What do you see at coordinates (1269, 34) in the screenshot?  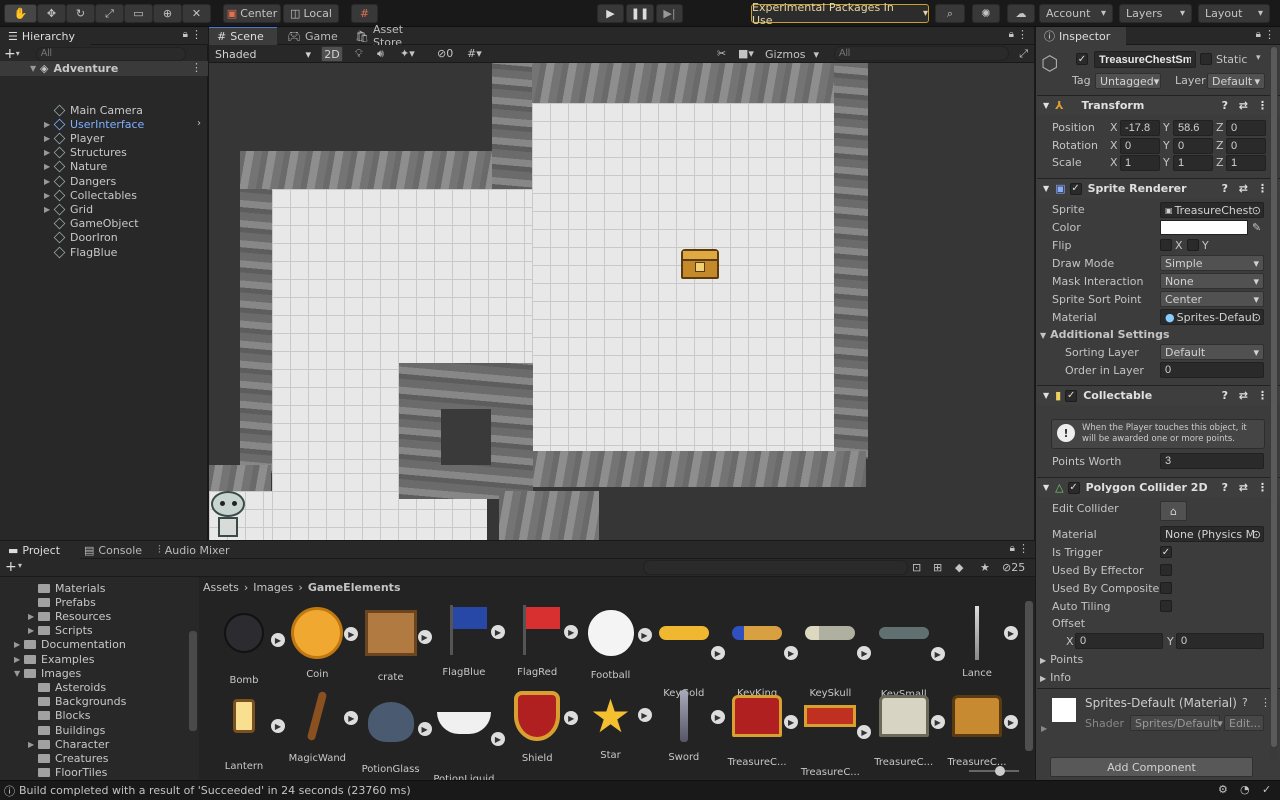 I see `menu-dots-icon: ⋮` at bounding box center [1269, 34].